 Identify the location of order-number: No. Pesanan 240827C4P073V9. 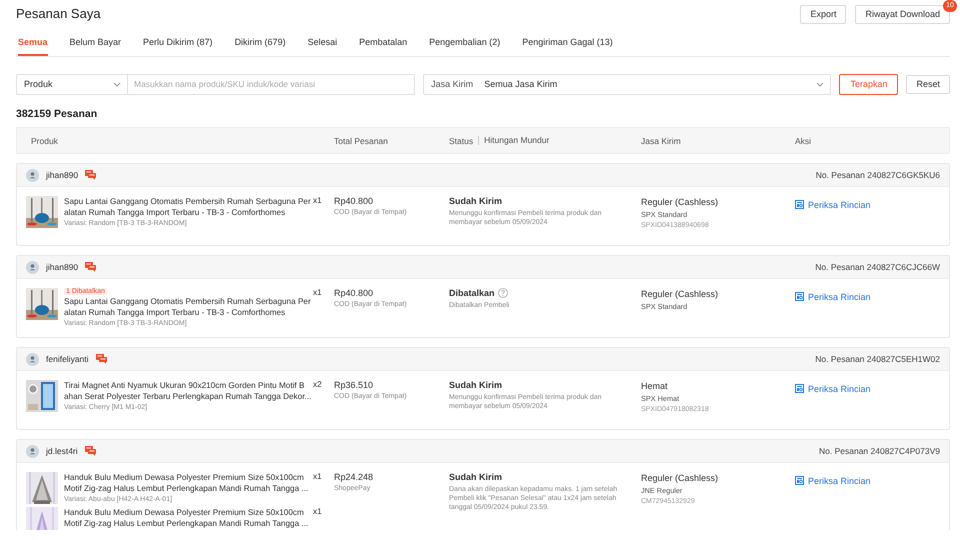
(879, 451).